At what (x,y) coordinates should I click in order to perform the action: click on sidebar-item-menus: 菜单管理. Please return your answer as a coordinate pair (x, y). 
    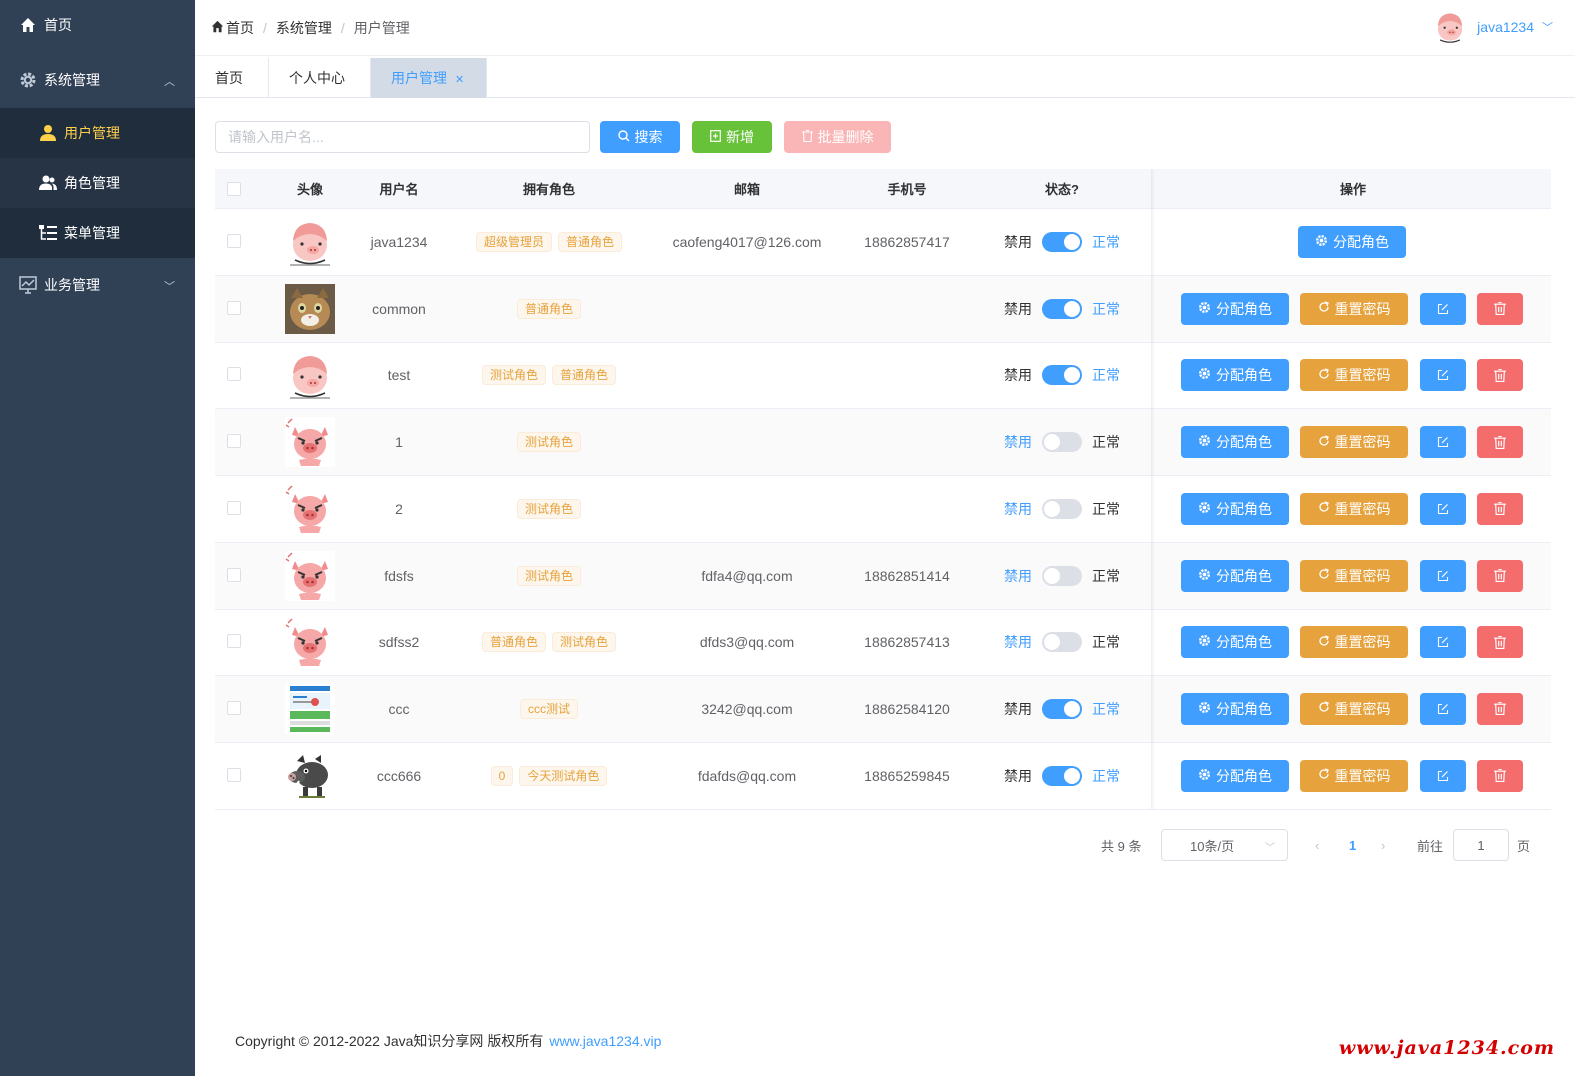
    Looking at the image, I should click on (97, 233).